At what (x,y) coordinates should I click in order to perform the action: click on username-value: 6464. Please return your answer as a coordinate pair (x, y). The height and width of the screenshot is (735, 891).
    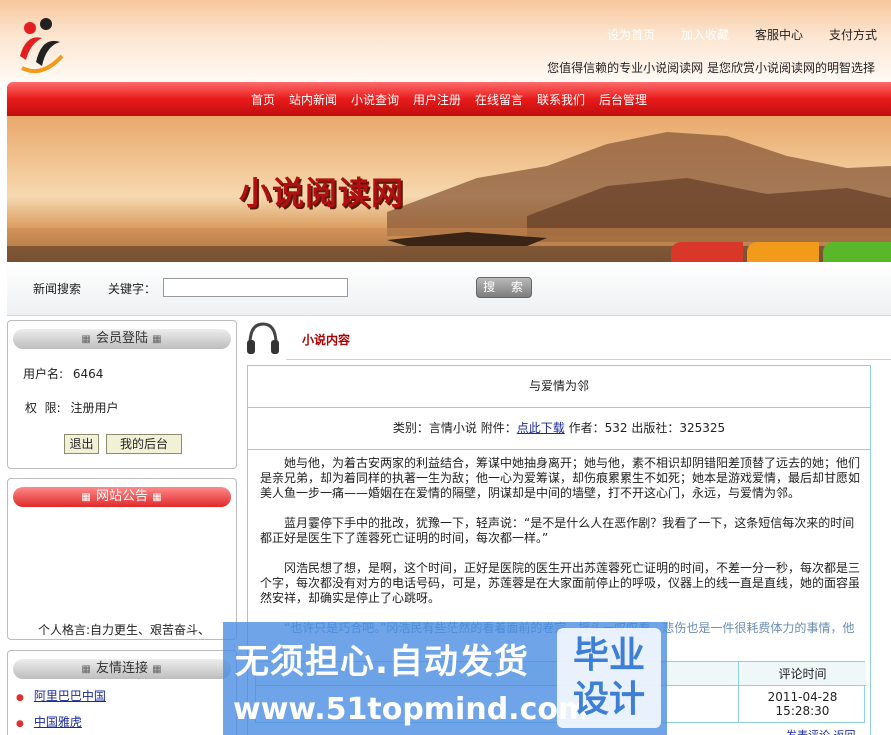
    Looking at the image, I should click on (88, 374).